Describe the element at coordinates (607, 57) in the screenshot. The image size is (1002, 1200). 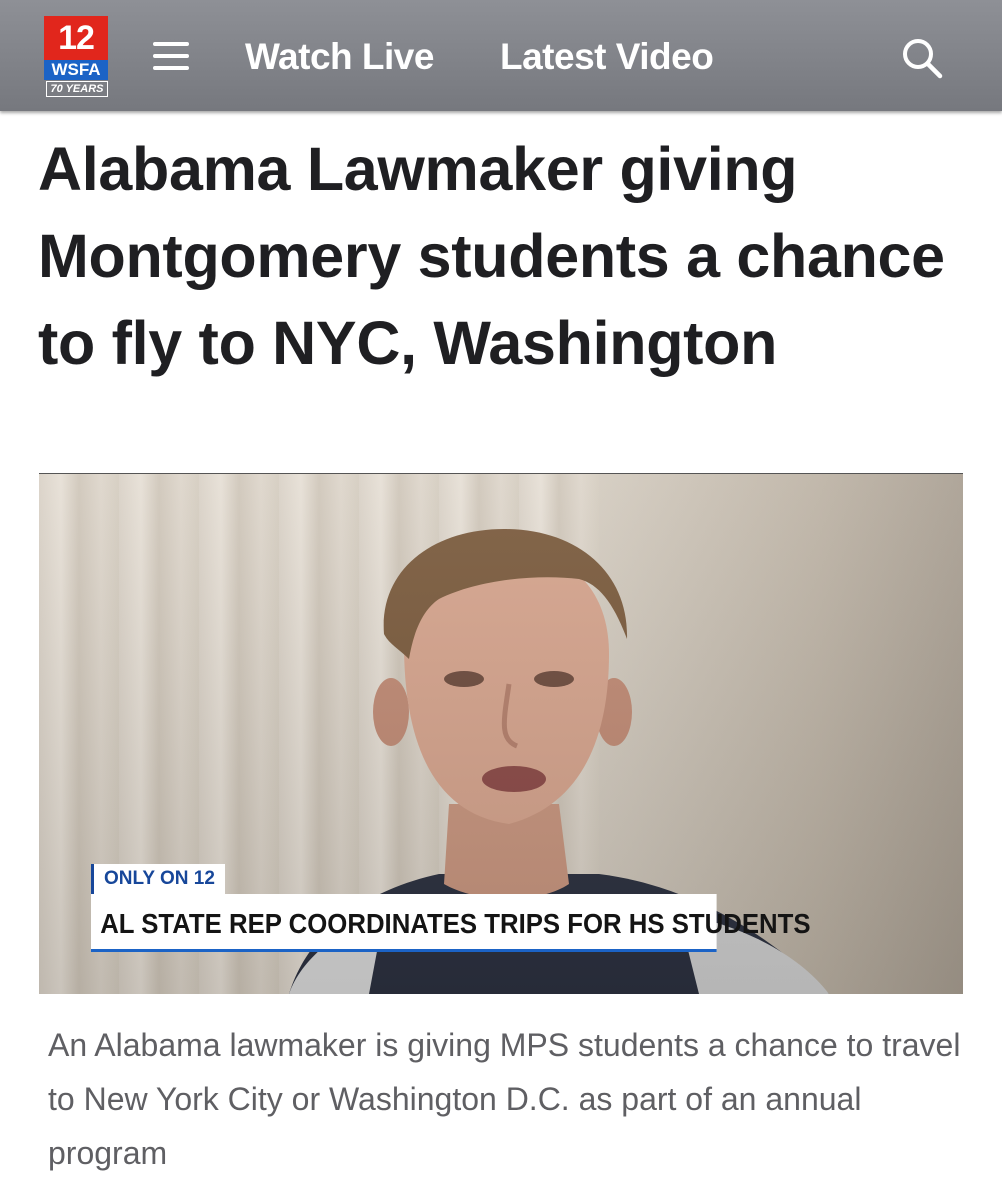
I see `nav-latest-video-link: Latest Video` at that location.